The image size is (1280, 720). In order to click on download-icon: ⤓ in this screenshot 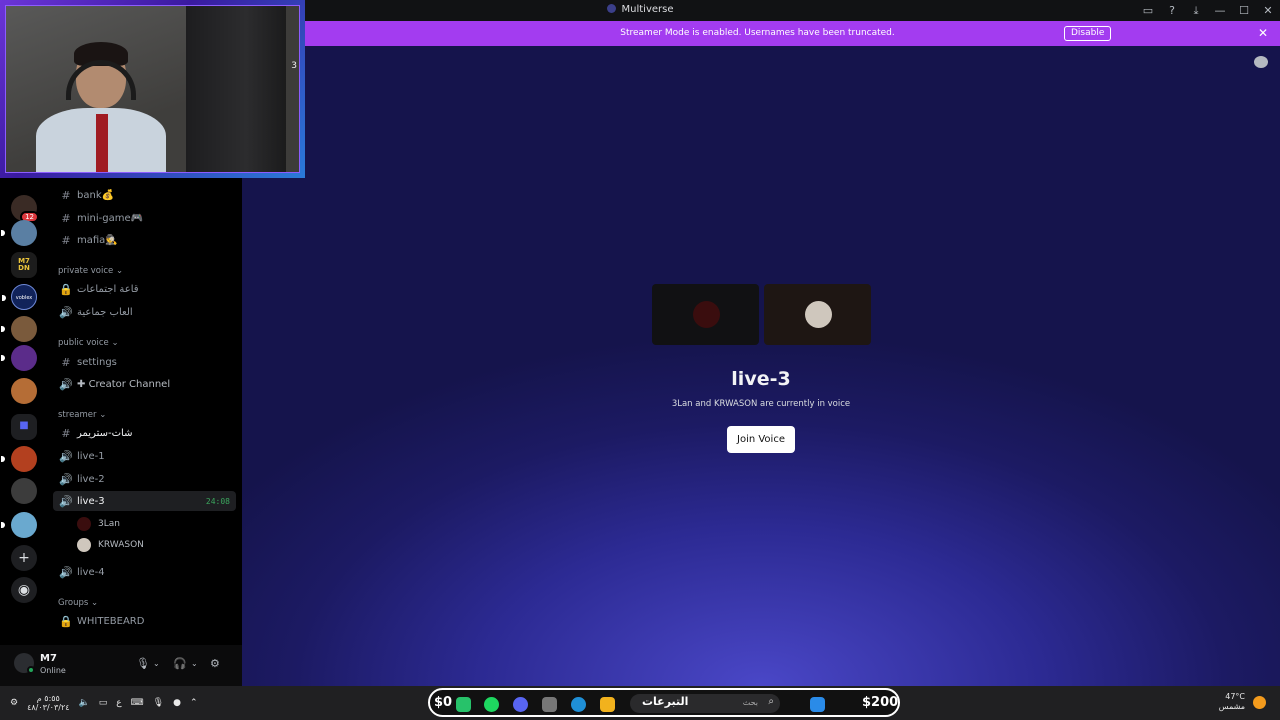, I will do `click(1196, 11)`.